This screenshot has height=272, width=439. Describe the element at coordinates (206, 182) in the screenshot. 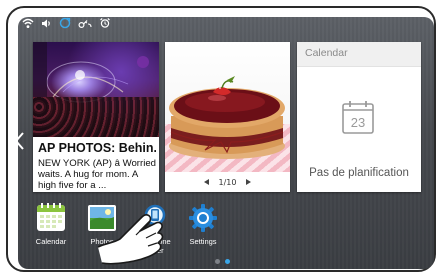

I see `previous-photo-icon` at that location.